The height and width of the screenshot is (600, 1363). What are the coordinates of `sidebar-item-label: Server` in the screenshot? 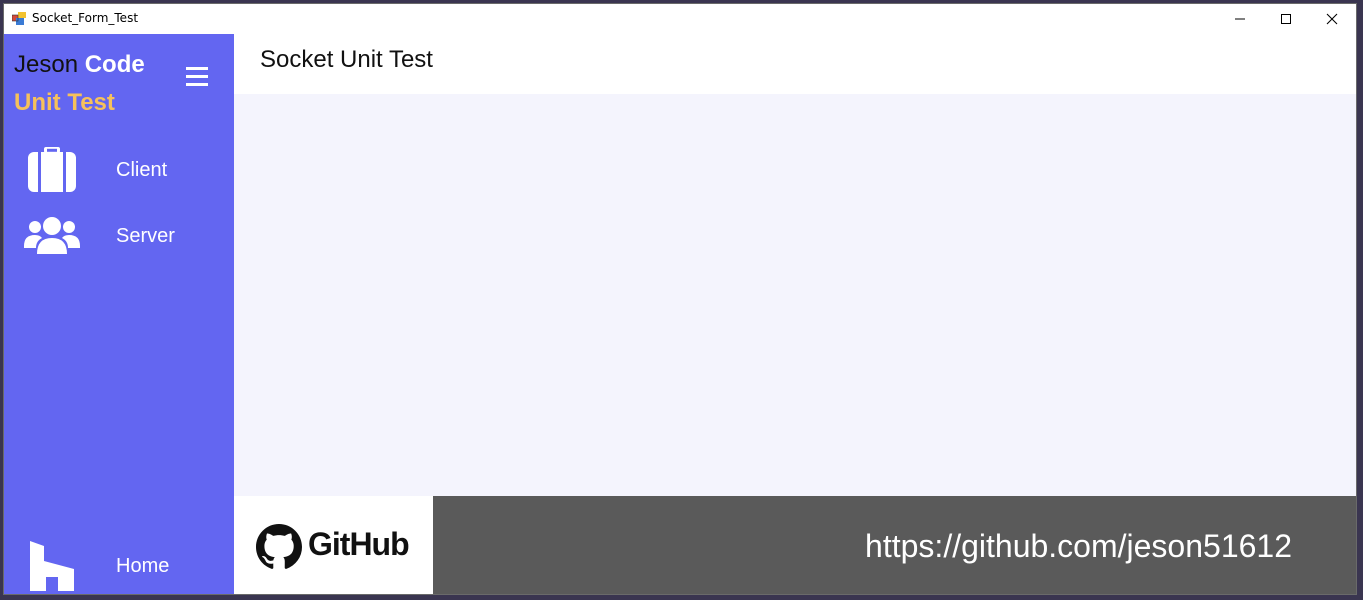 It's located at (145, 235).